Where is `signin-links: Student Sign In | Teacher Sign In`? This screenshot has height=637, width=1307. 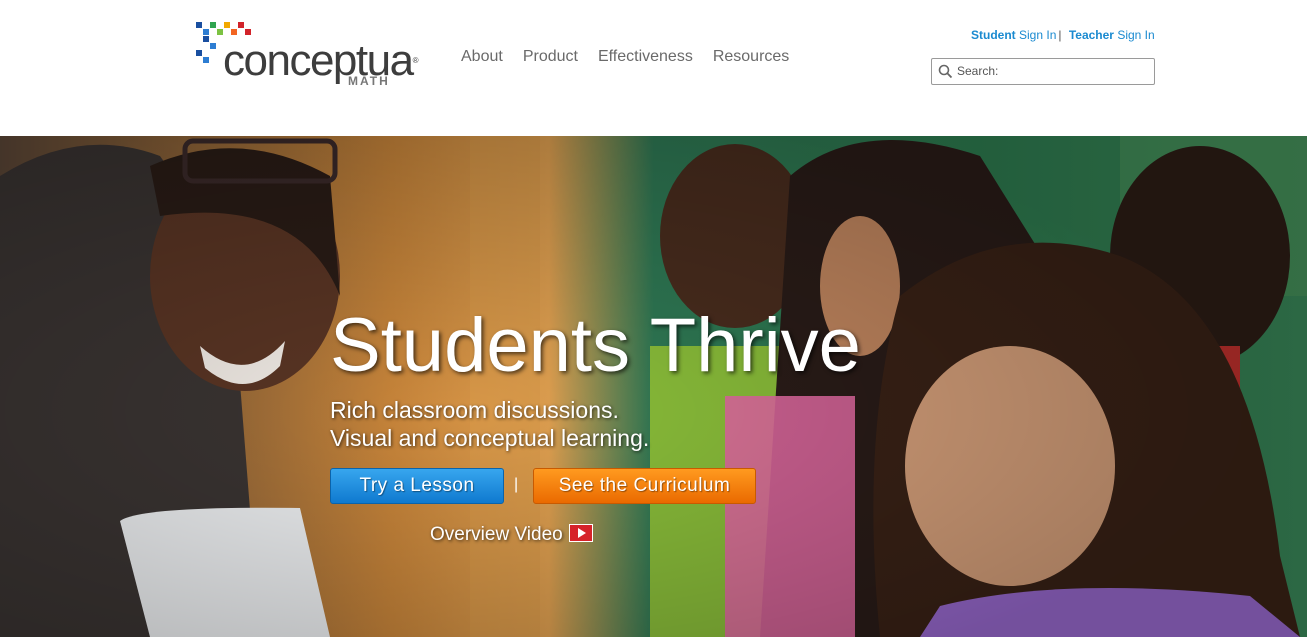 signin-links: Student Sign In | Teacher Sign In is located at coordinates (1063, 35).